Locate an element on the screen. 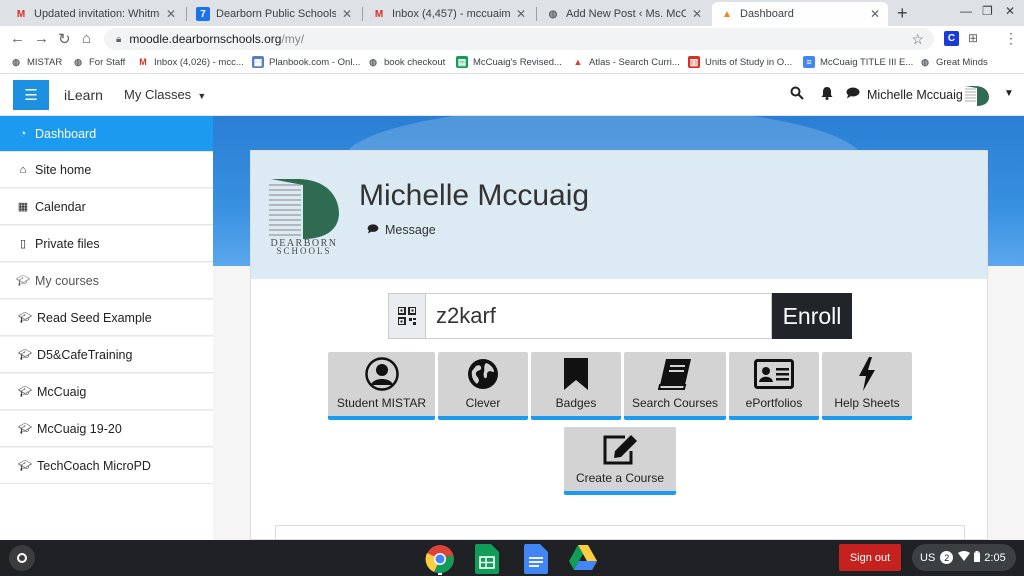  sidebar-item-calendar: ▦ Calendar is located at coordinates (106, 207).